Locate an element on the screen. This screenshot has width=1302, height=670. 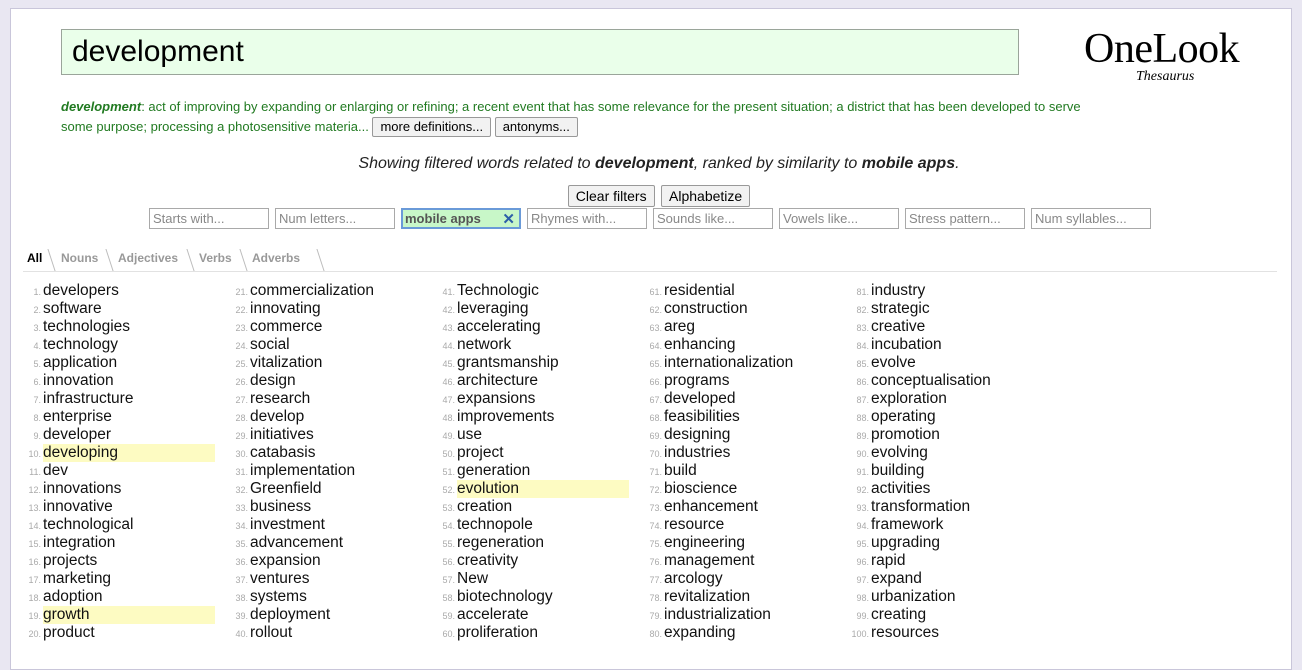
result-word-link: accelerating is located at coordinates (499, 326).